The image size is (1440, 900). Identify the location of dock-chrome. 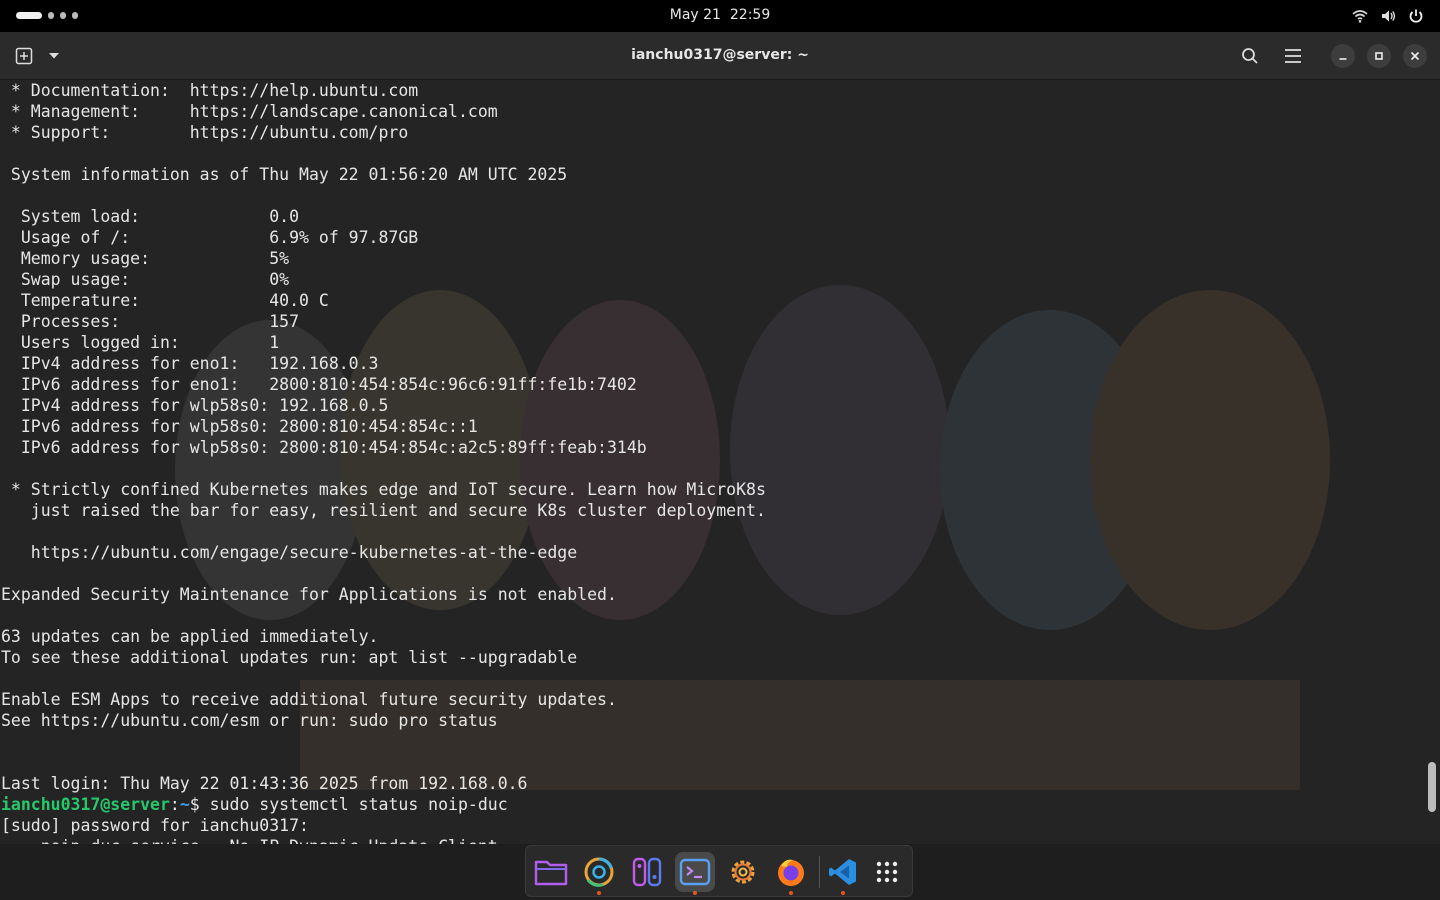
(599, 873).